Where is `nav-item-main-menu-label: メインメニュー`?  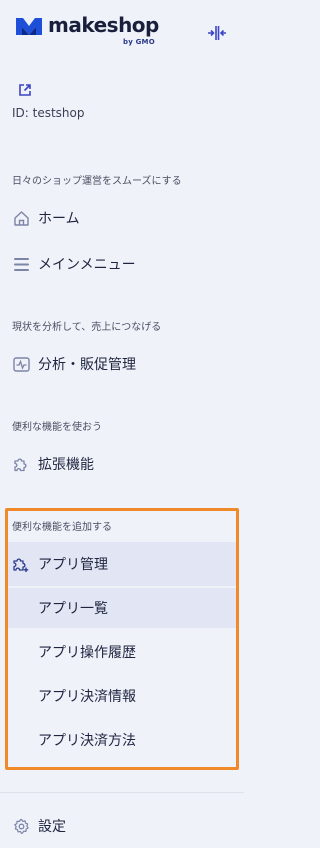 nav-item-main-menu-label: メインメニュー is located at coordinates (87, 265).